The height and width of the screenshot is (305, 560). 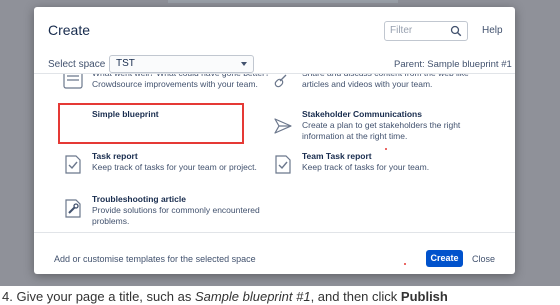 I want to click on backdrop-bar, so click(x=283, y=1).